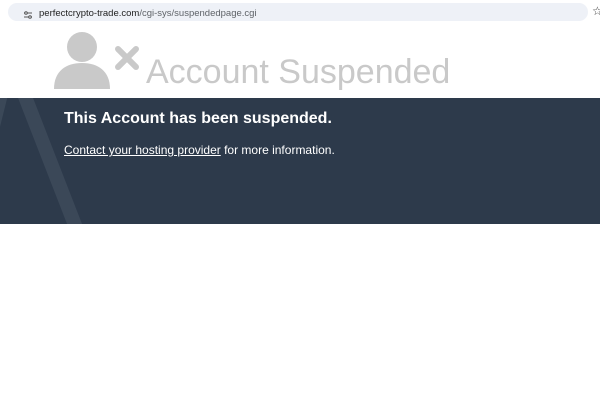  I want to click on page-title: Account Suspended, so click(298, 72).